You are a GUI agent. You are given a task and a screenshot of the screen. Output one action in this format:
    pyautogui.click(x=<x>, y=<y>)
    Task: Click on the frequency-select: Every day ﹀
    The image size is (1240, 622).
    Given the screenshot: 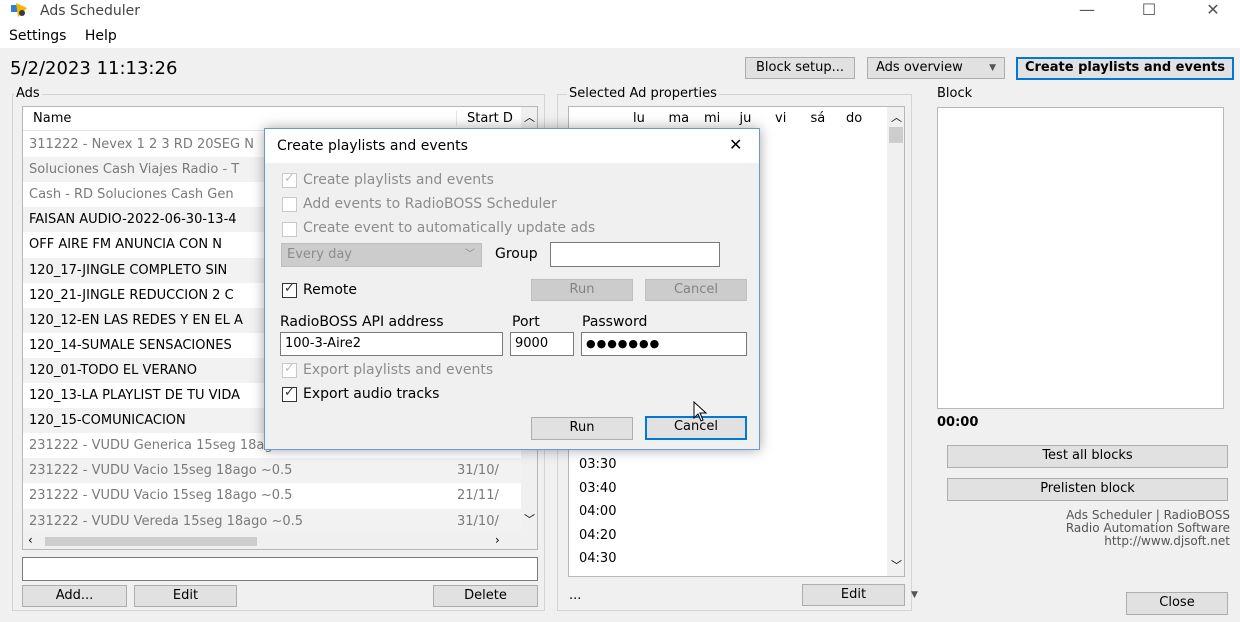 What is the action you would take?
    pyautogui.click(x=381, y=255)
    